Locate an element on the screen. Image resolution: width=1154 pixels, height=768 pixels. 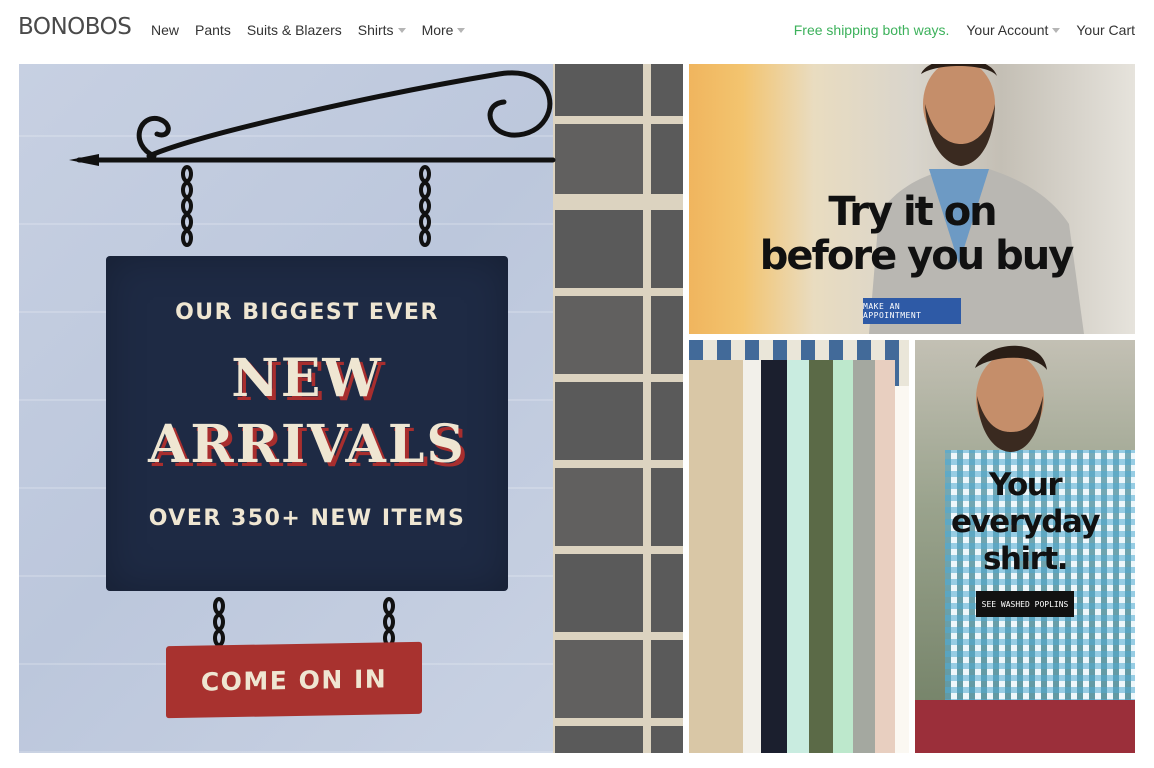
nav-pants: Pants is located at coordinates (213, 30).